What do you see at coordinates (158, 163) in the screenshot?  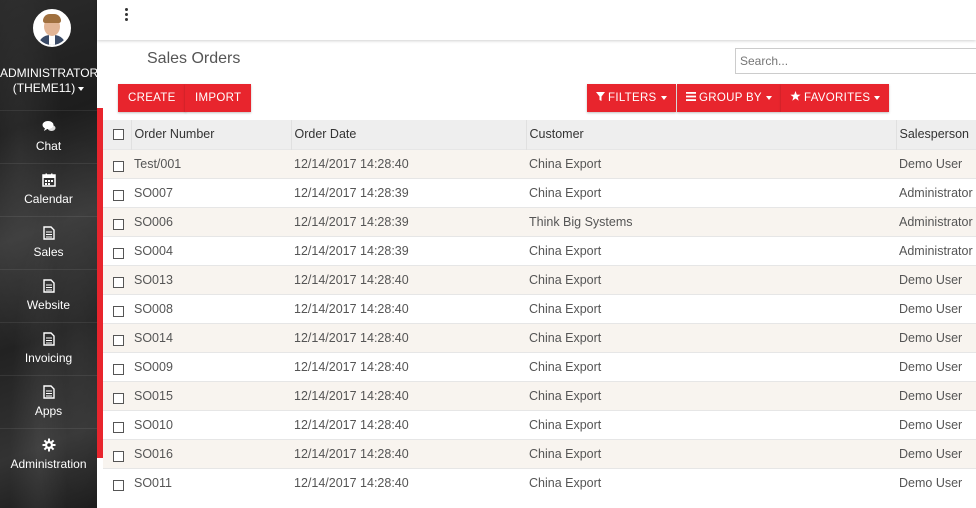 I see `order-number-cell: Test/001` at bounding box center [158, 163].